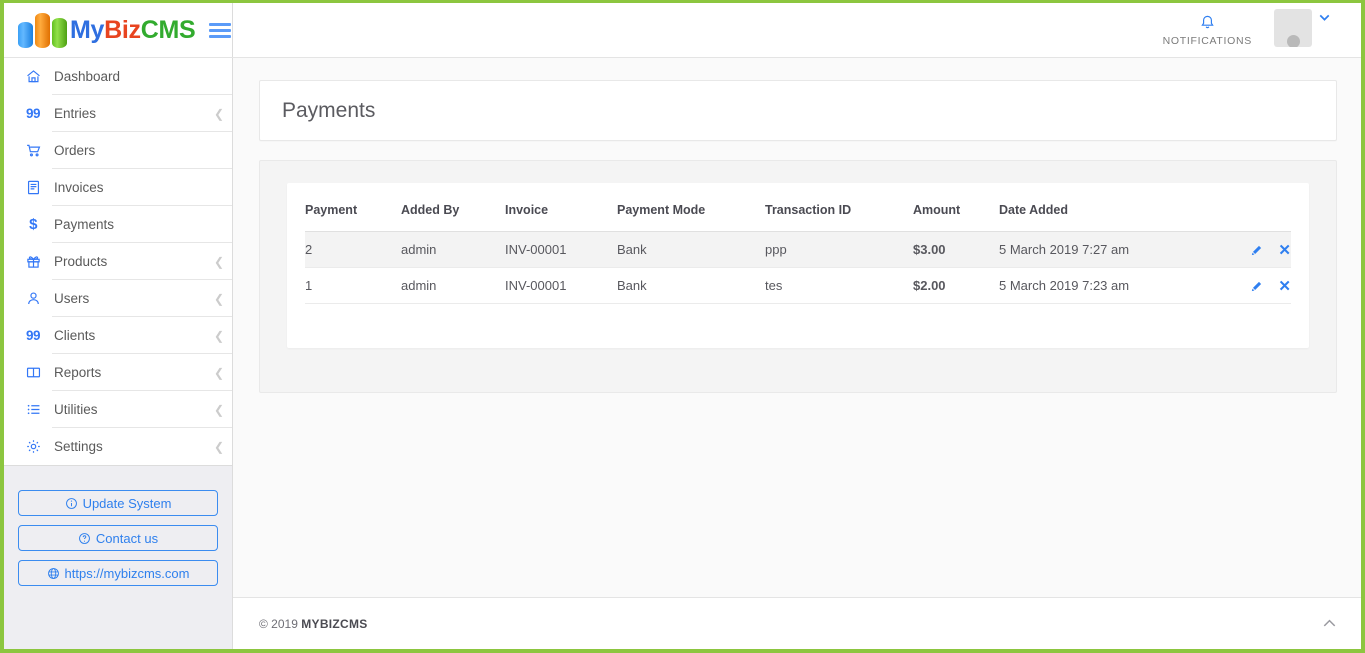 The width and height of the screenshot is (1365, 653). What do you see at coordinates (929, 249) in the screenshot?
I see `cell-amount: $3.00` at bounding box center [929, 249].